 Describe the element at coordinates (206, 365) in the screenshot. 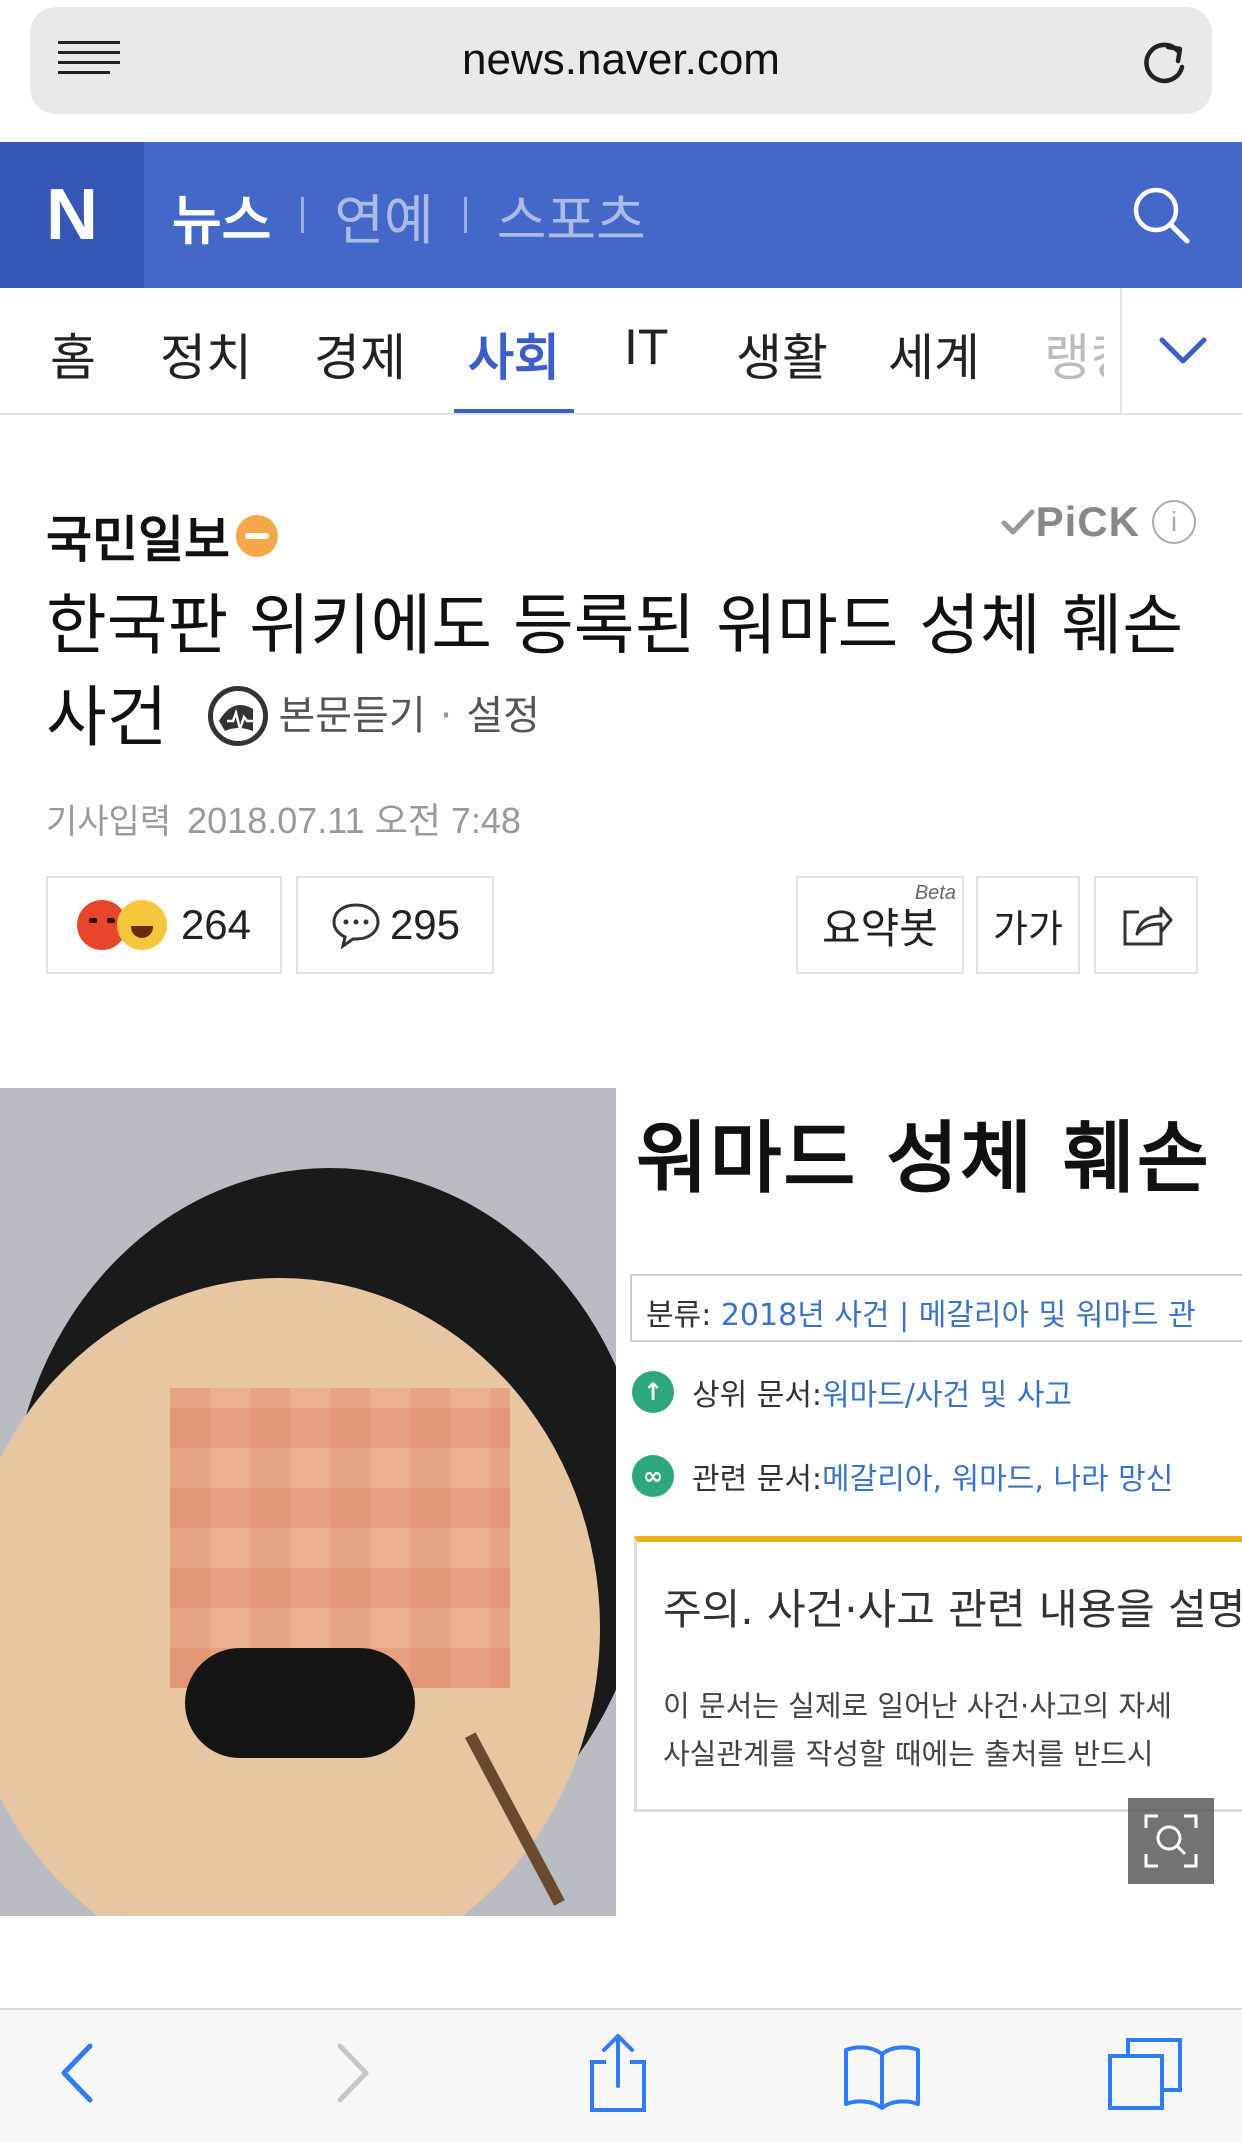

I see `category-politics: 정치` at that location.